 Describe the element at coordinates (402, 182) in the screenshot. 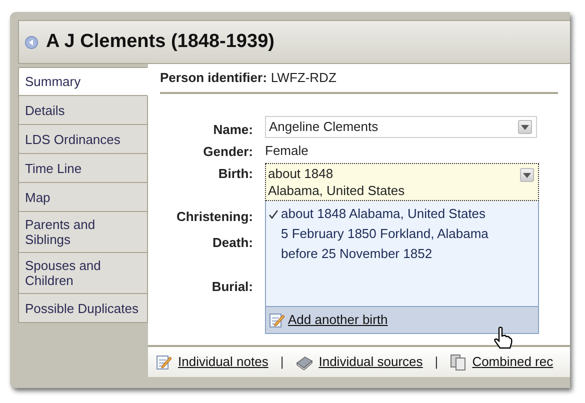

I see `birth-select: about 1848 Alabama, United States` at that location.